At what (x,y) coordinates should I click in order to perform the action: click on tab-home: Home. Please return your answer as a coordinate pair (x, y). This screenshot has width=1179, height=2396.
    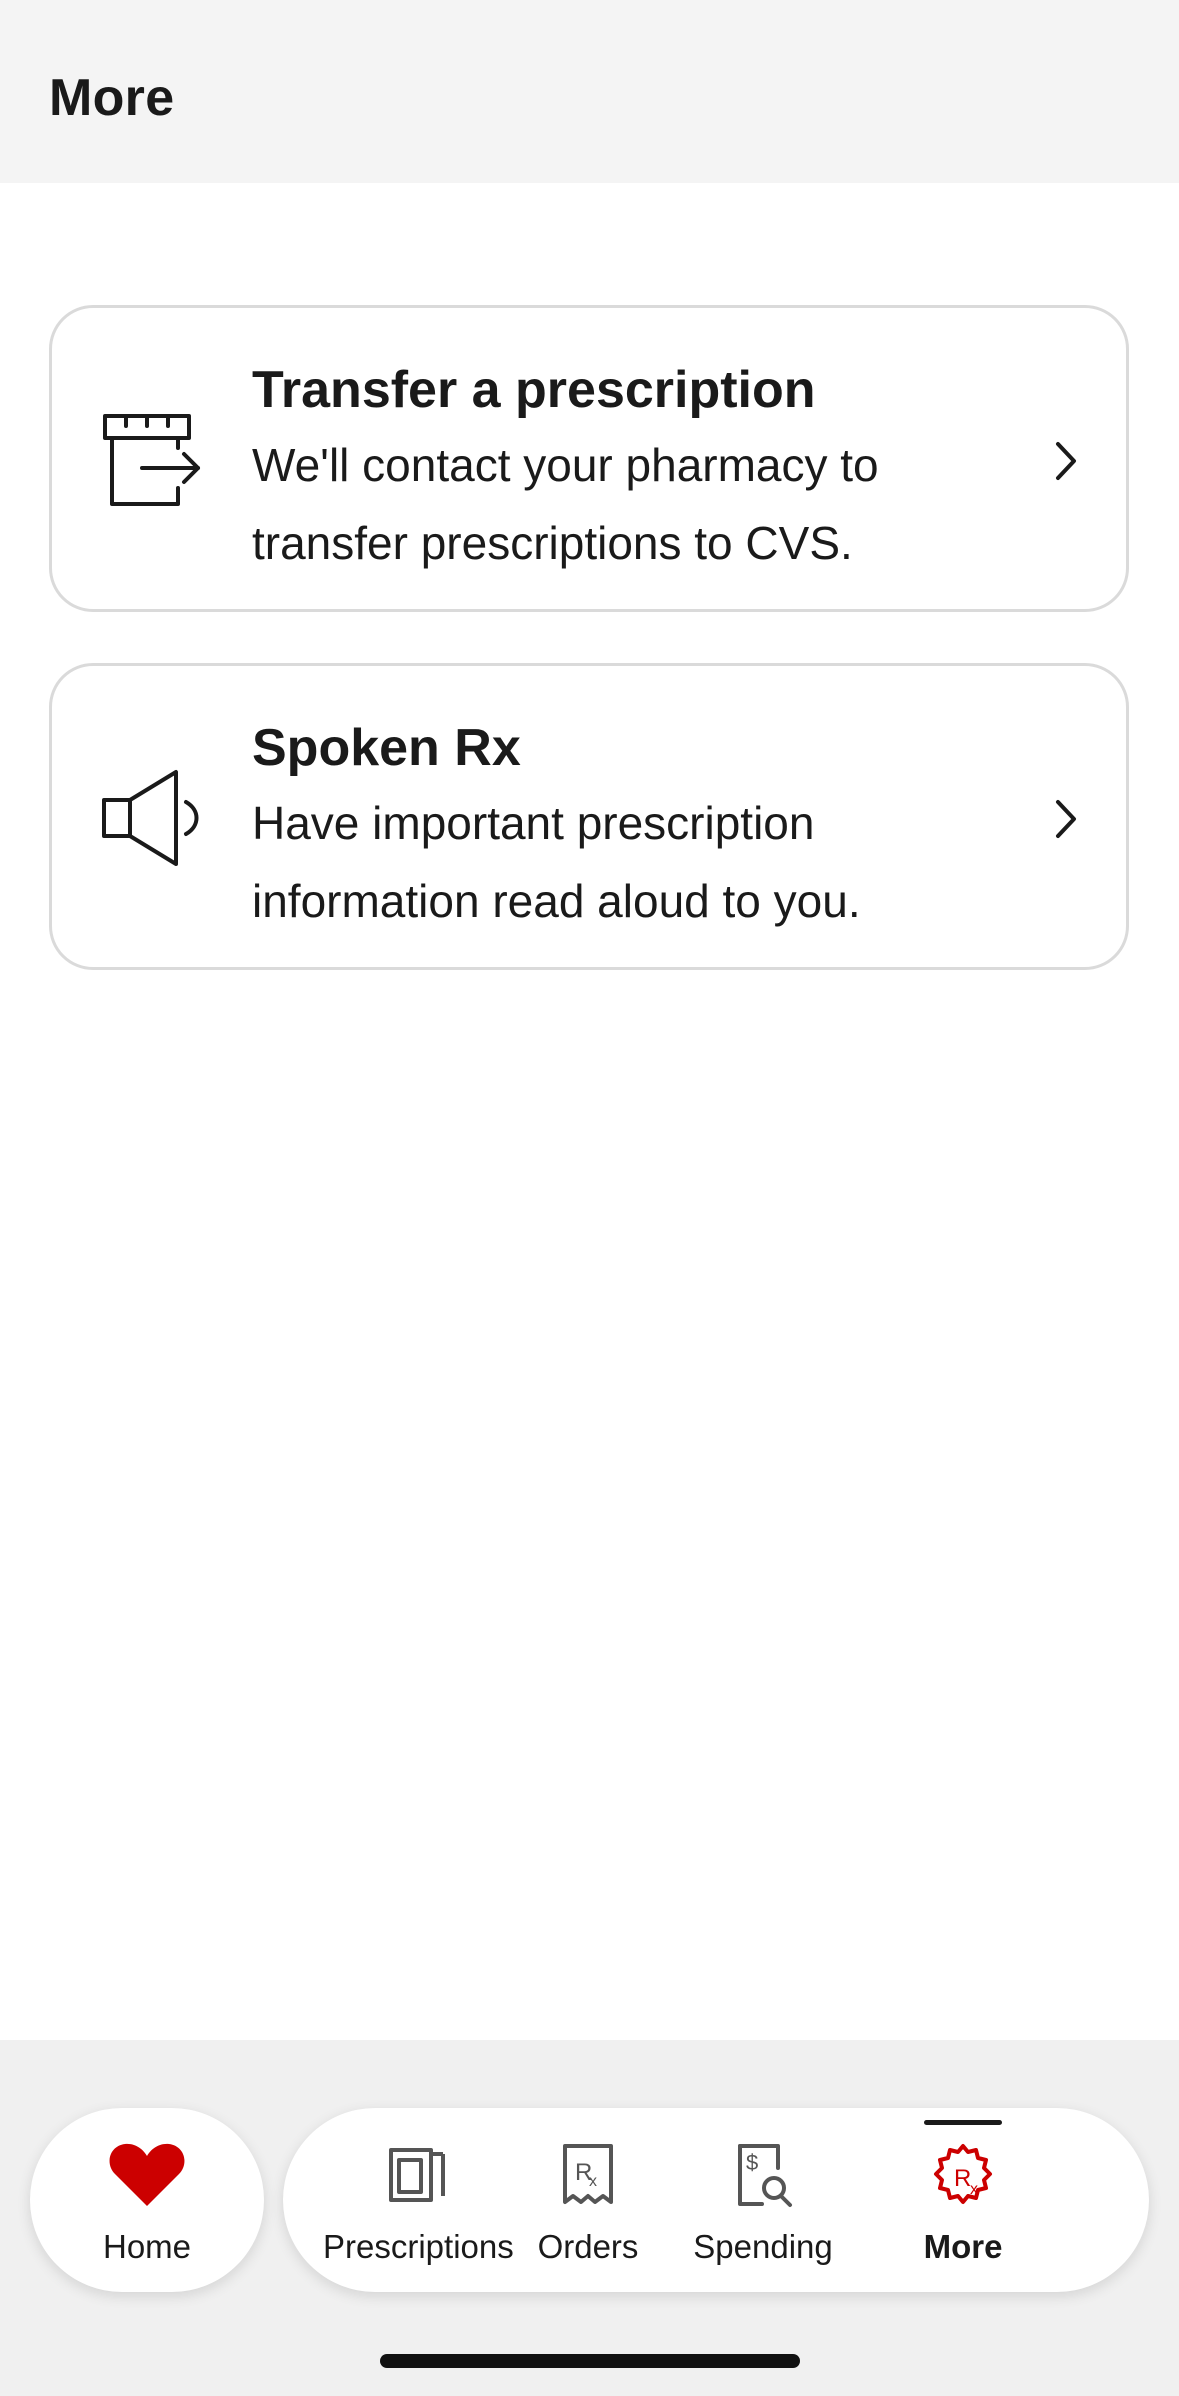
    Looking at the image, I should click on (147, 2200).